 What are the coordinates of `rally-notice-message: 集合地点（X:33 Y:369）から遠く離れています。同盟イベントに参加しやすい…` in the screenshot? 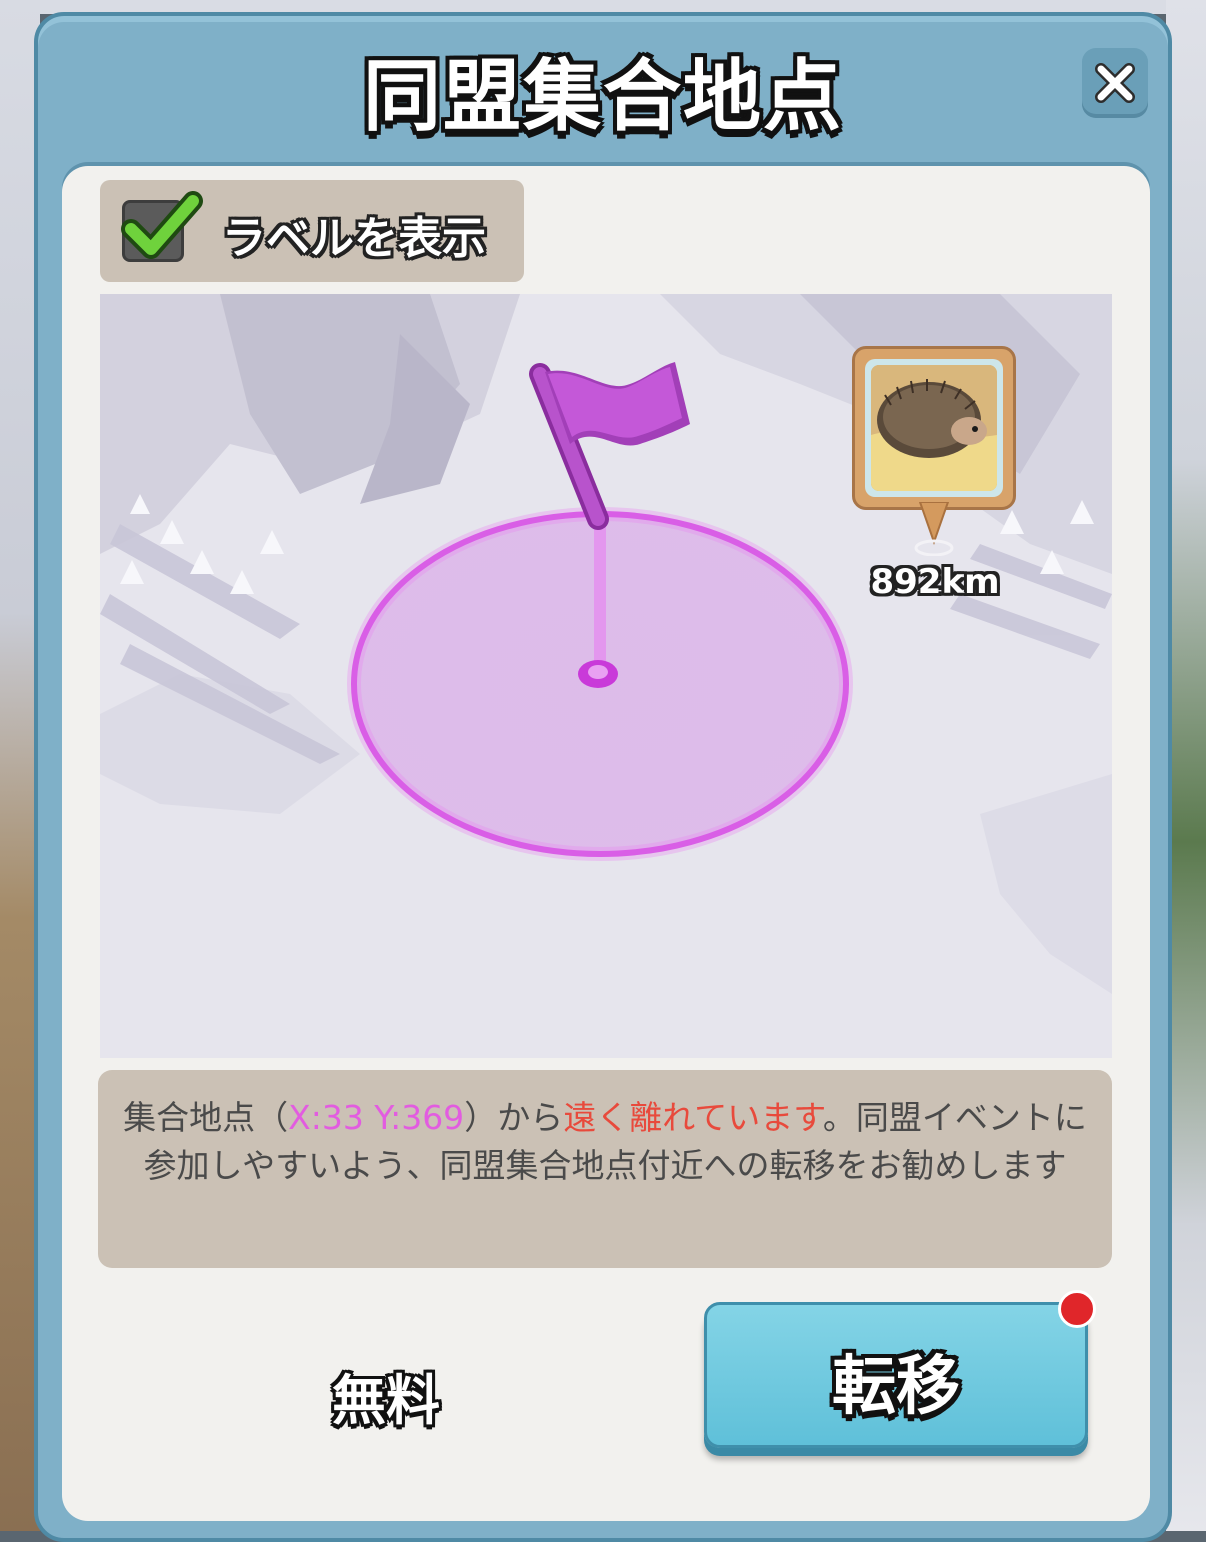 It's located at (605, 1169).